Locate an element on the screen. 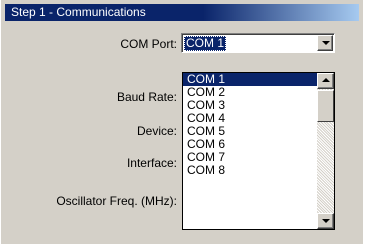  baud-rate-label: Baud Rate: is located at coordinates (146, 97).